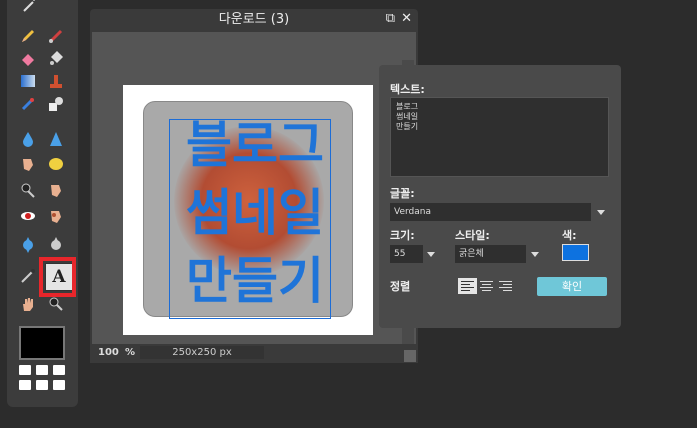  I want to click on type-tool-highlight, so click(57, 277).